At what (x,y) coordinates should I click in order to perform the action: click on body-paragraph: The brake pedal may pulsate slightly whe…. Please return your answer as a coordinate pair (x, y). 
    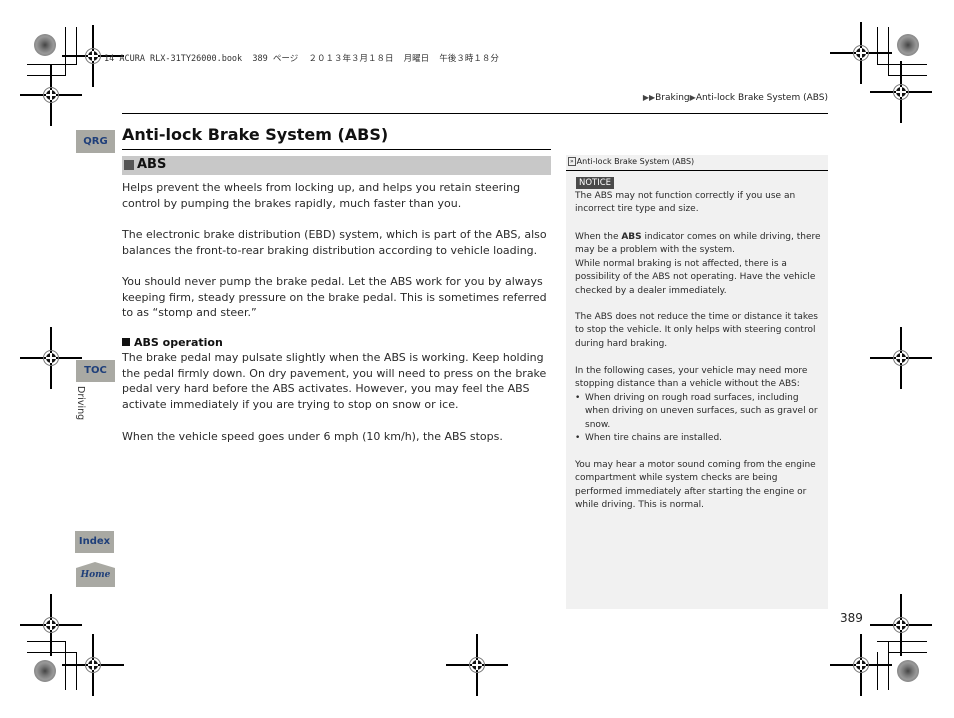
    Looking at the image, I should click on (334, 381).